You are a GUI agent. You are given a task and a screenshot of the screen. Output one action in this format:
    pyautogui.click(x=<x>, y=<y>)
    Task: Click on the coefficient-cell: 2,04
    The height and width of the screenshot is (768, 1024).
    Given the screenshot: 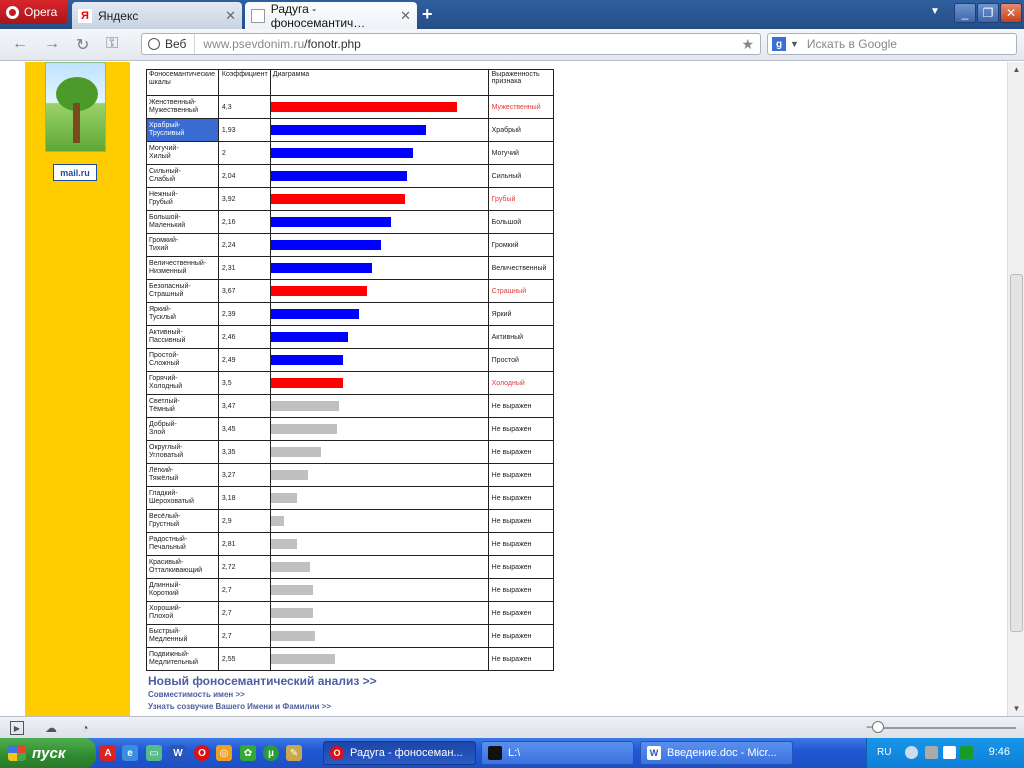 What is the action you would take?
    pyautogui.click(x=244, y=176)
    